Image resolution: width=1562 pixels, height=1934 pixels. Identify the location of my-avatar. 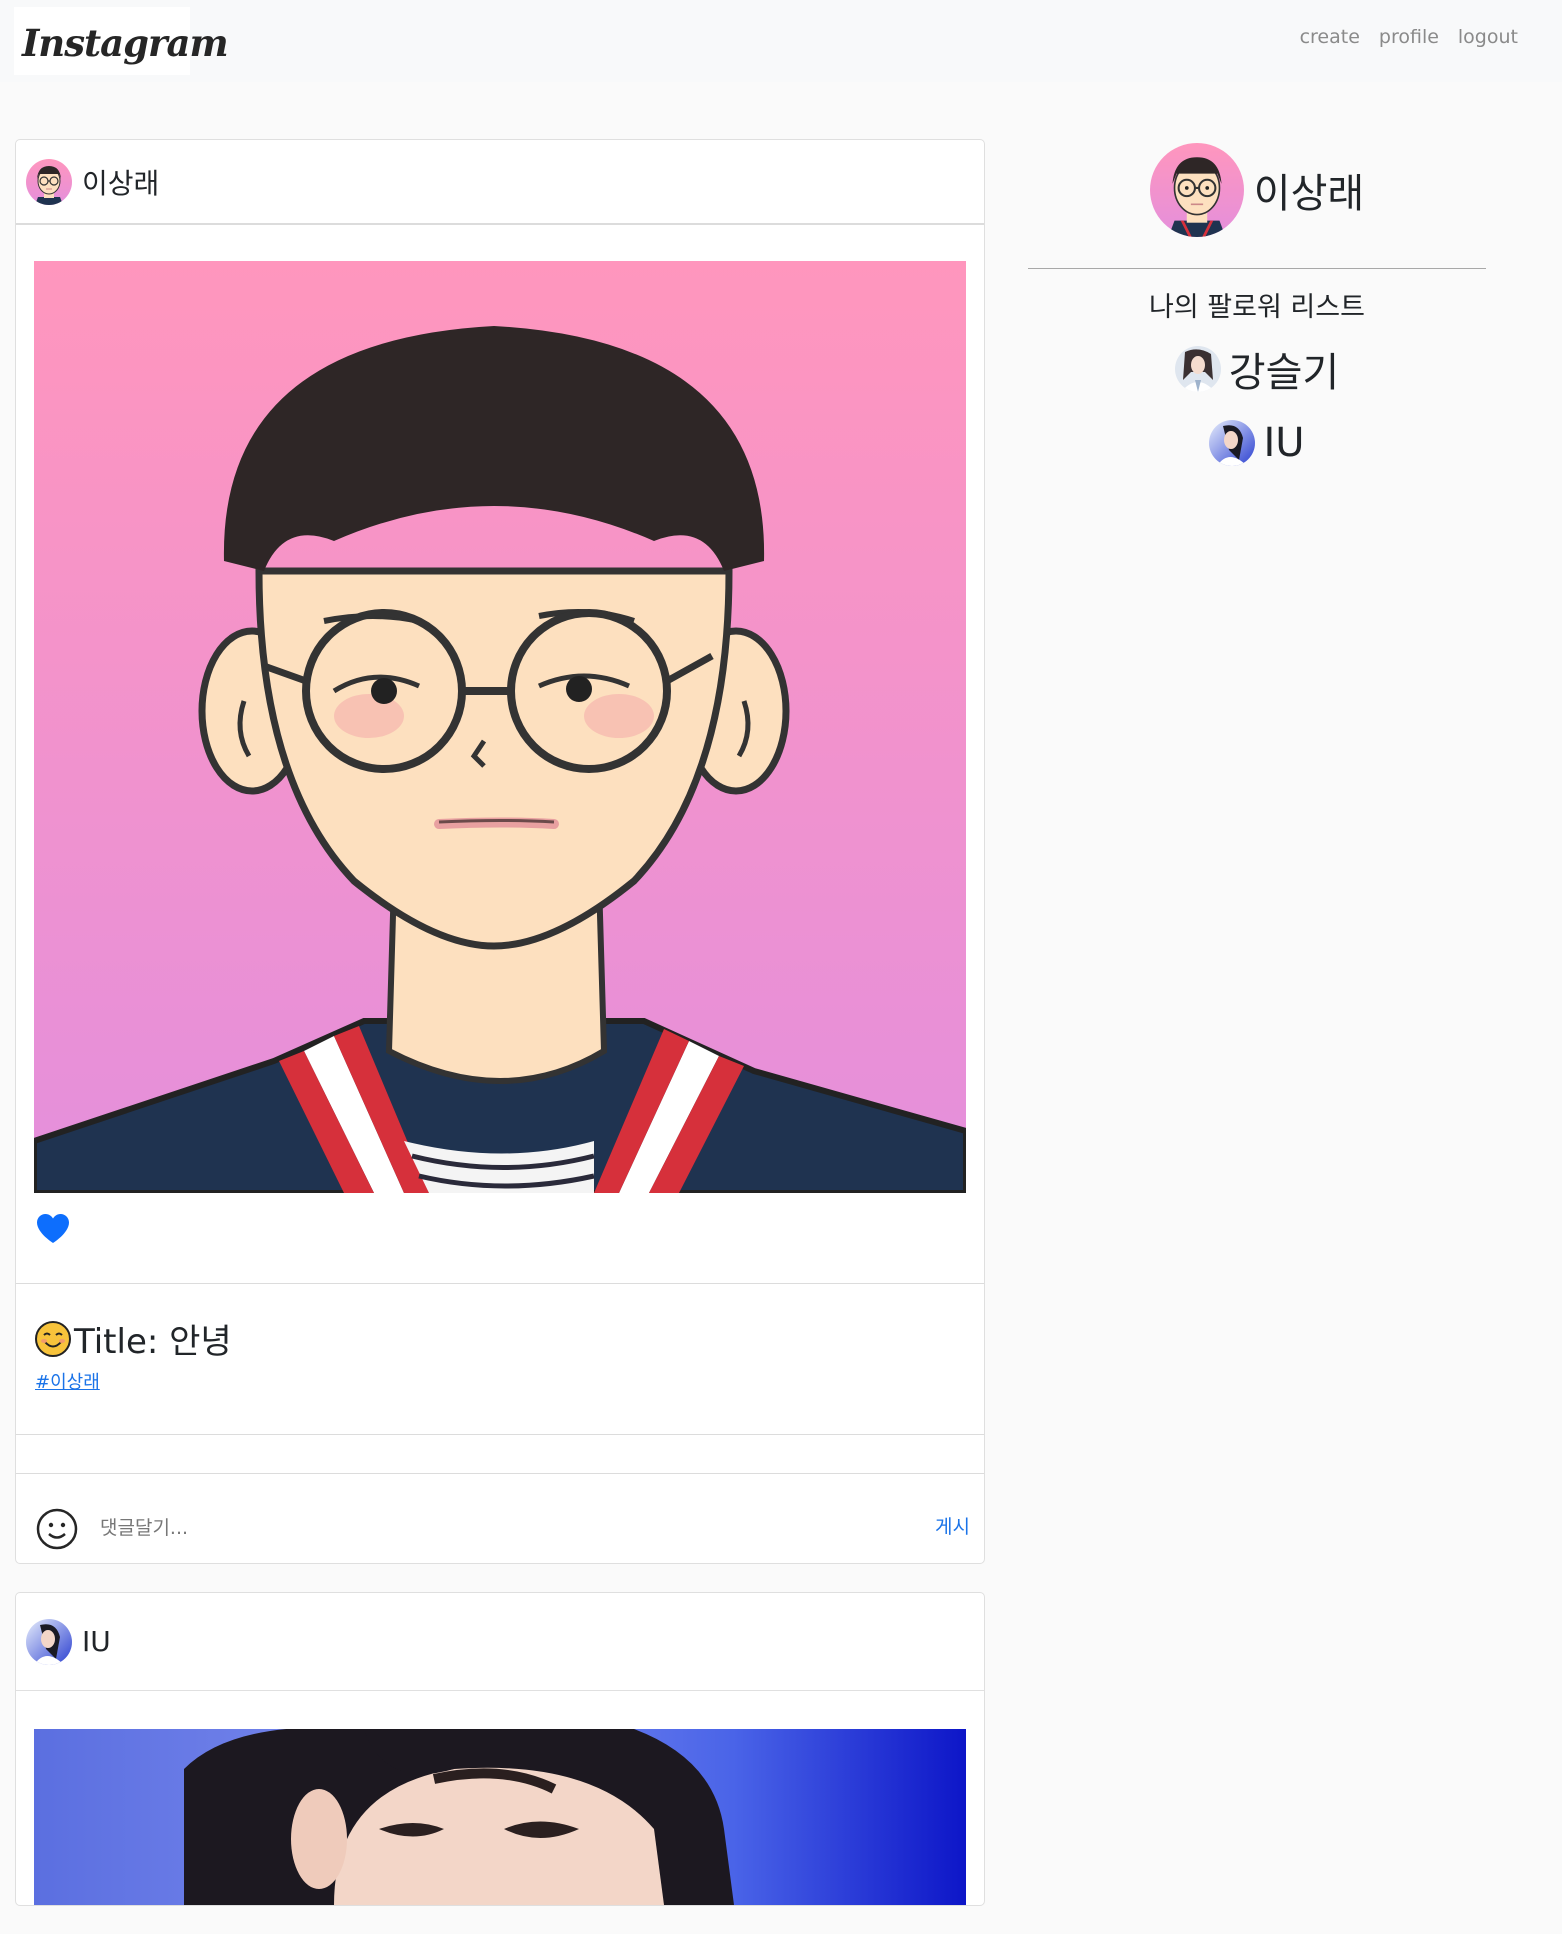
(1196, 190).